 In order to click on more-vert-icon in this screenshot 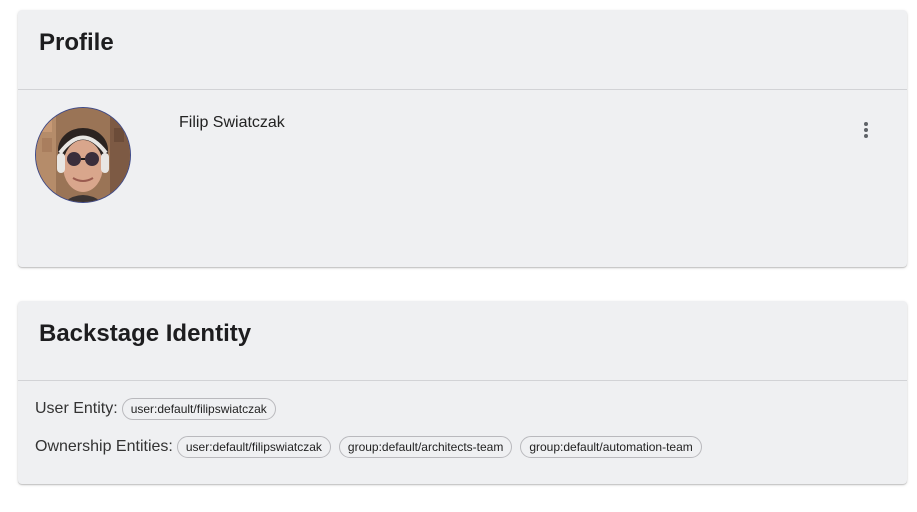, I will do `click(866, 130)`.